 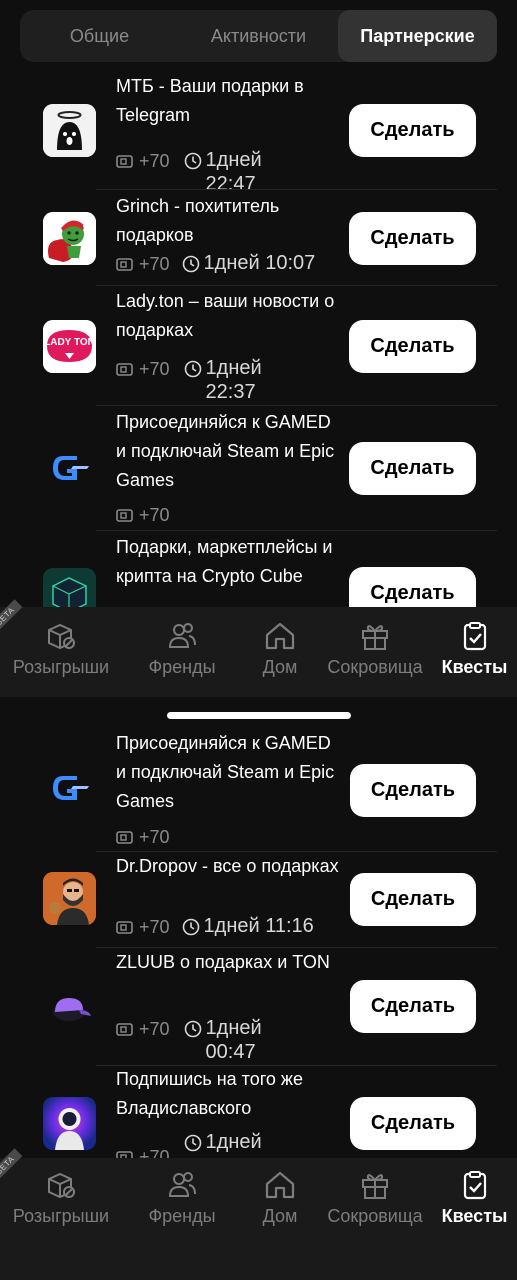 I want to click on quest-title: МТБ - Ваши подарки в Telegram, so click(x=210, y=100).